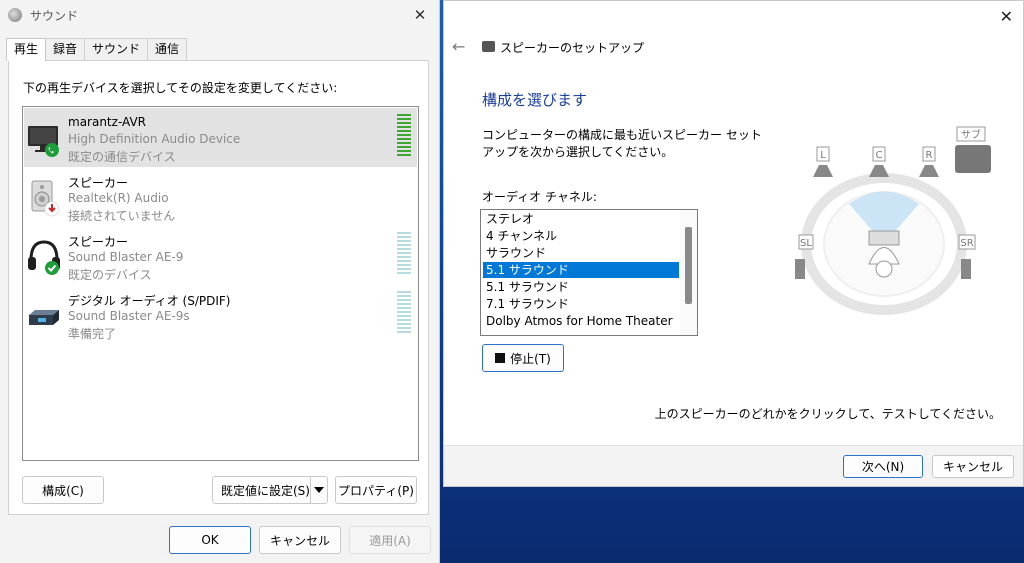 The image size is (1024, 563). I want to click on stop-label: 停止(T), so click(530, 358).